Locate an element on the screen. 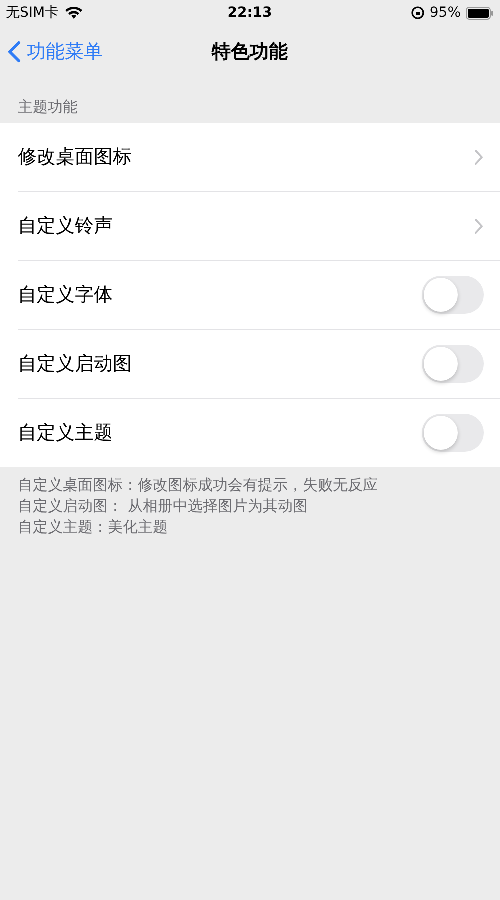 This screenshot has height=900, width=500. row-label: 自定义启动图 is located at coordinates (75, 364).